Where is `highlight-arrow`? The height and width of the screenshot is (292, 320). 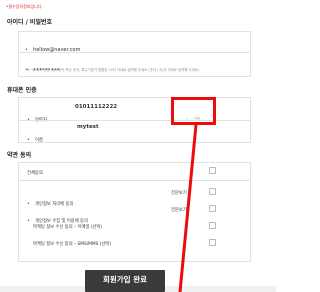 highlight-arrow is located at coordinates (188, 208).